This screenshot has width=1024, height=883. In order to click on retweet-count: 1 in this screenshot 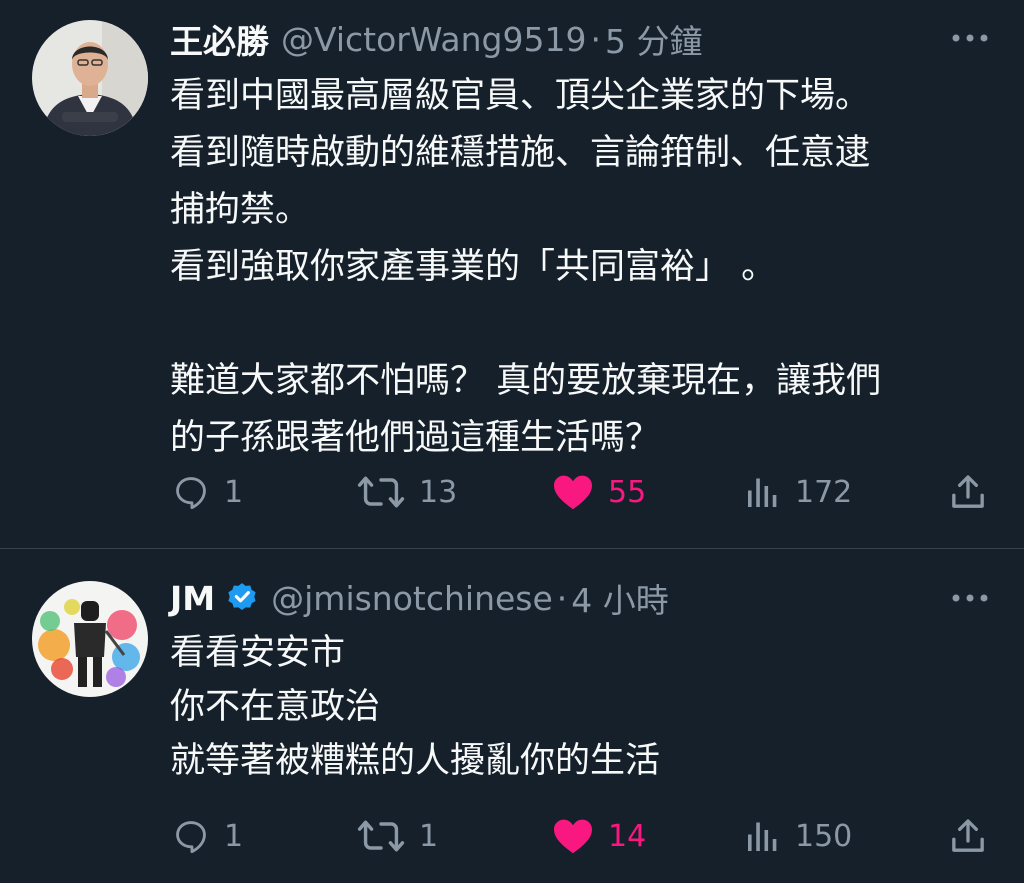, I will do `click(429, 836)`.